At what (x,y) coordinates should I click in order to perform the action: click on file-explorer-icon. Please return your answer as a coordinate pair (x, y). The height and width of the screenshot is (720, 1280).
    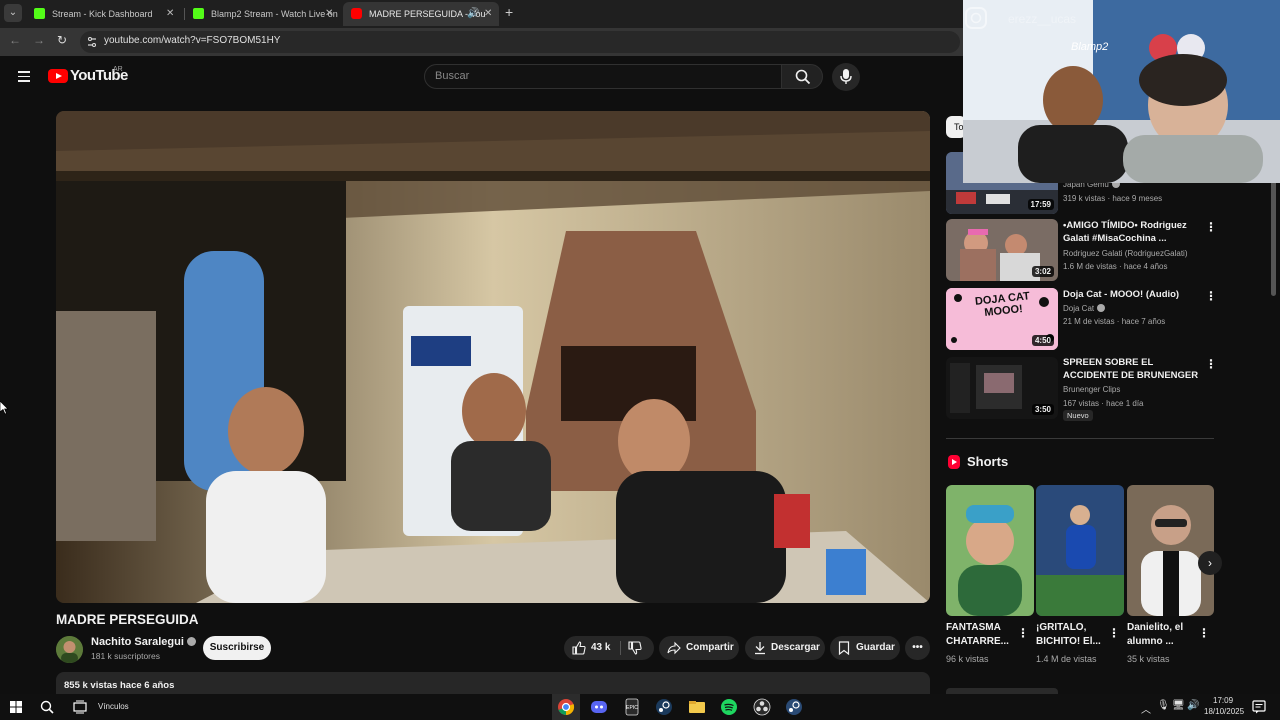
    Looking at the image, I should click on (697, 707).